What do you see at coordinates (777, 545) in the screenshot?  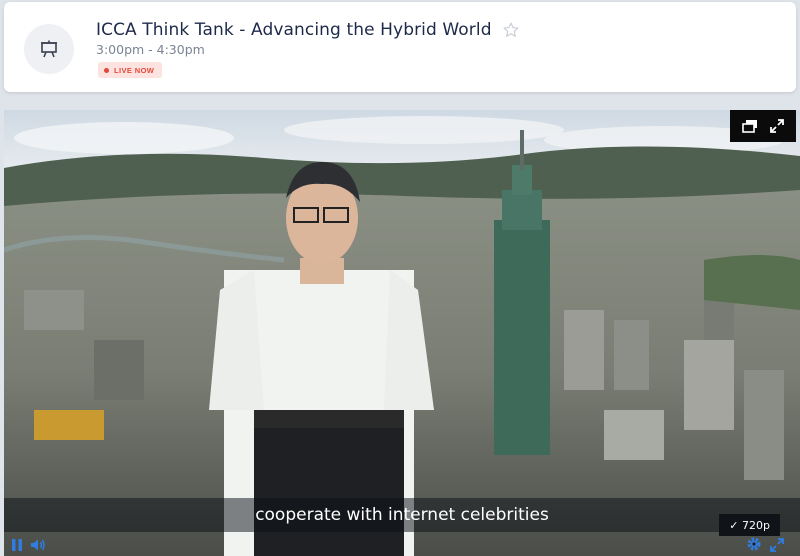 I see `fullscreen-icon` at bounding box center [777, 545].